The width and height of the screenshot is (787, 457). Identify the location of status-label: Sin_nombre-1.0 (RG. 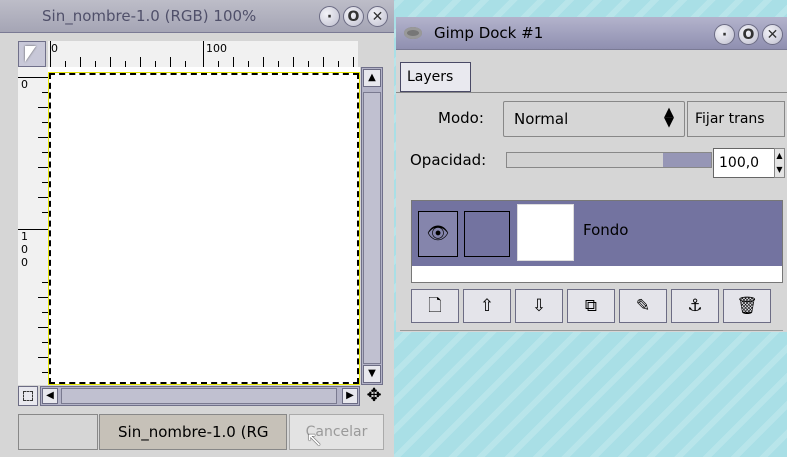
(193, 432).